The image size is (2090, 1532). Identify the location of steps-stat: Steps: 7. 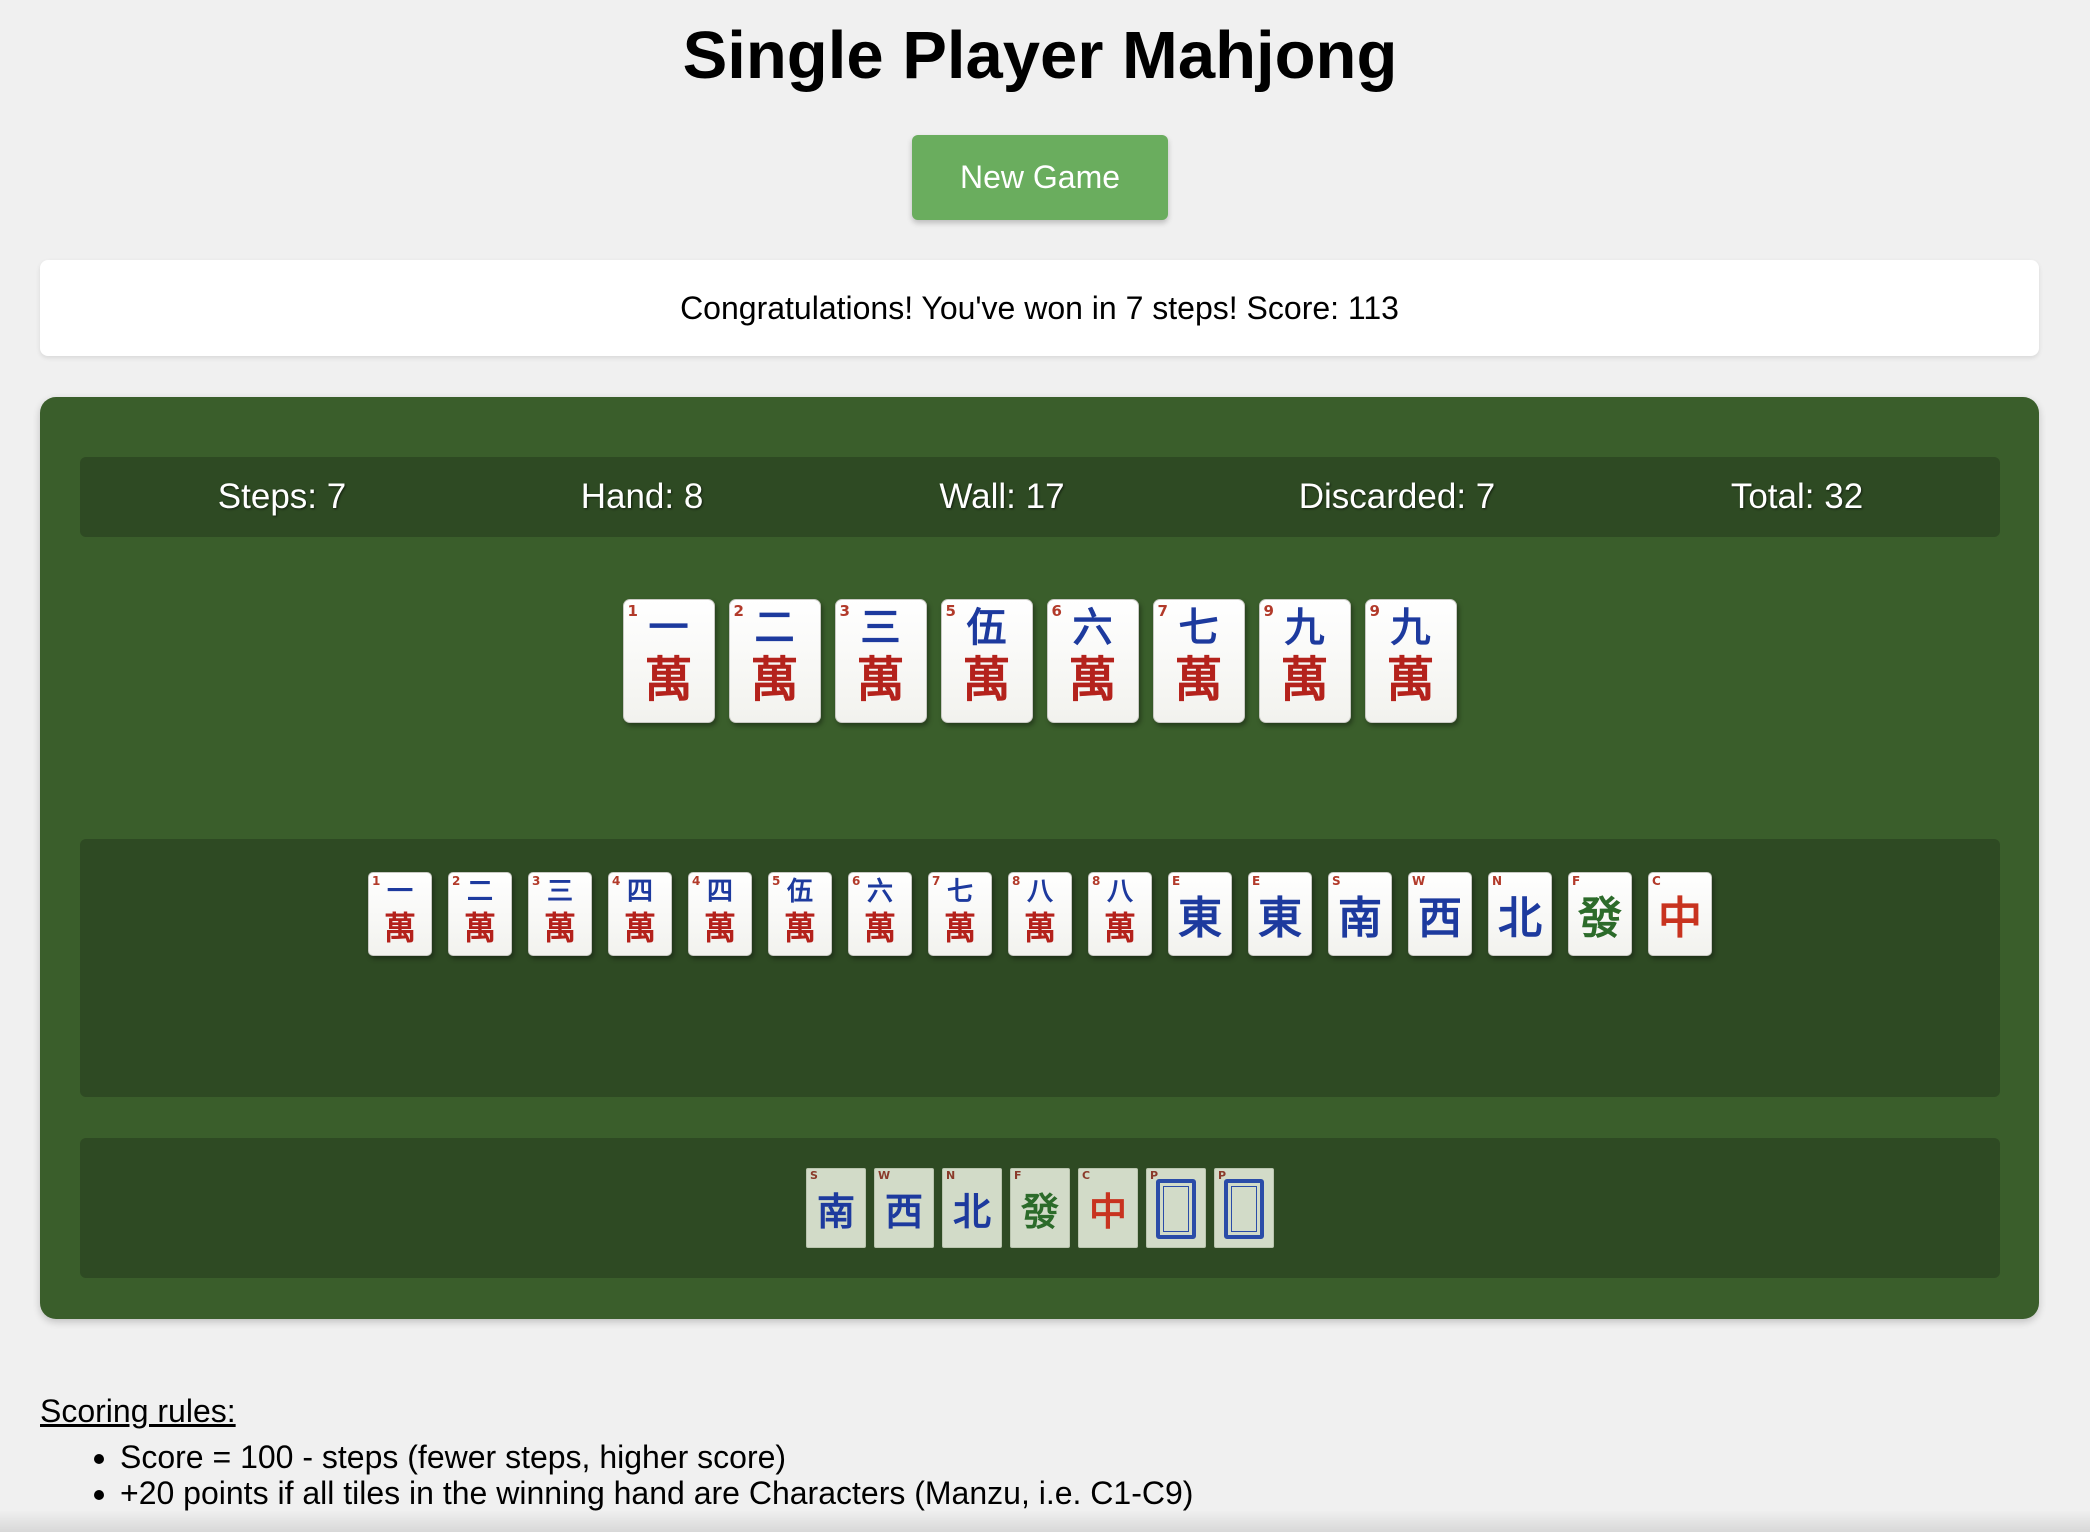
(282, 496).